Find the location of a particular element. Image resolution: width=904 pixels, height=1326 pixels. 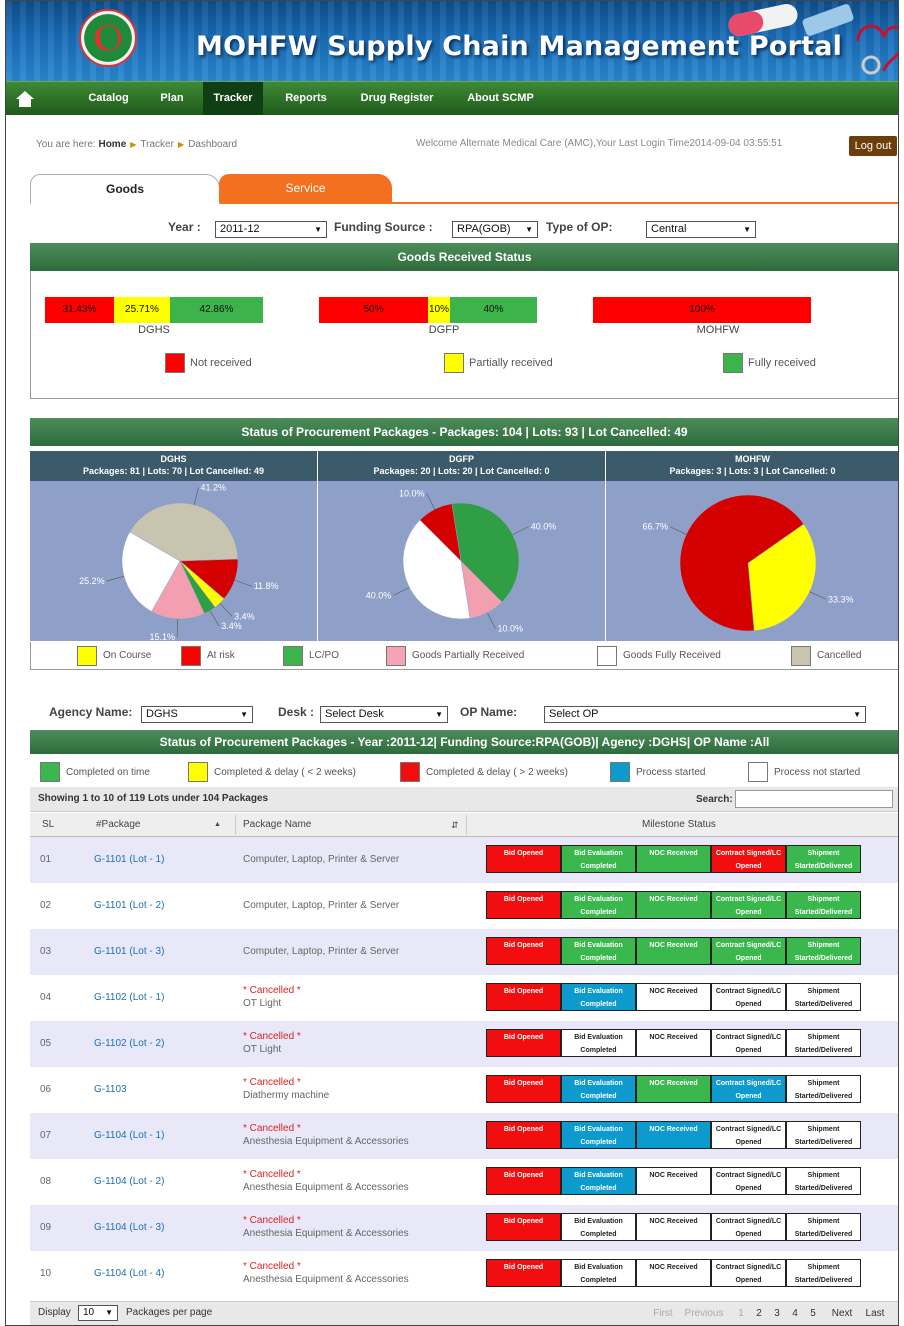

page-first-button: First is located at coordinates (663, 1314).